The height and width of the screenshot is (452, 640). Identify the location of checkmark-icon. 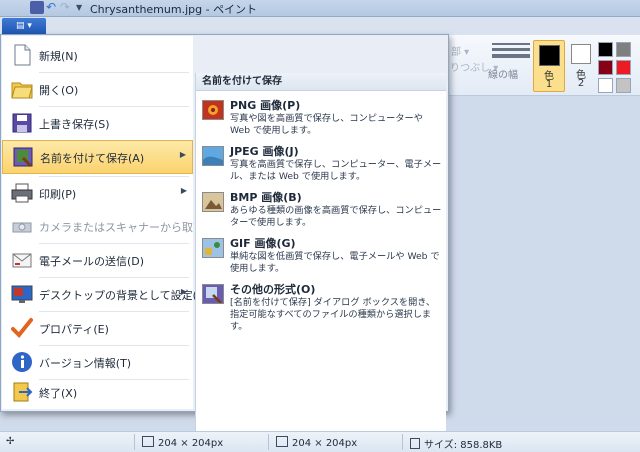
(22, 328).